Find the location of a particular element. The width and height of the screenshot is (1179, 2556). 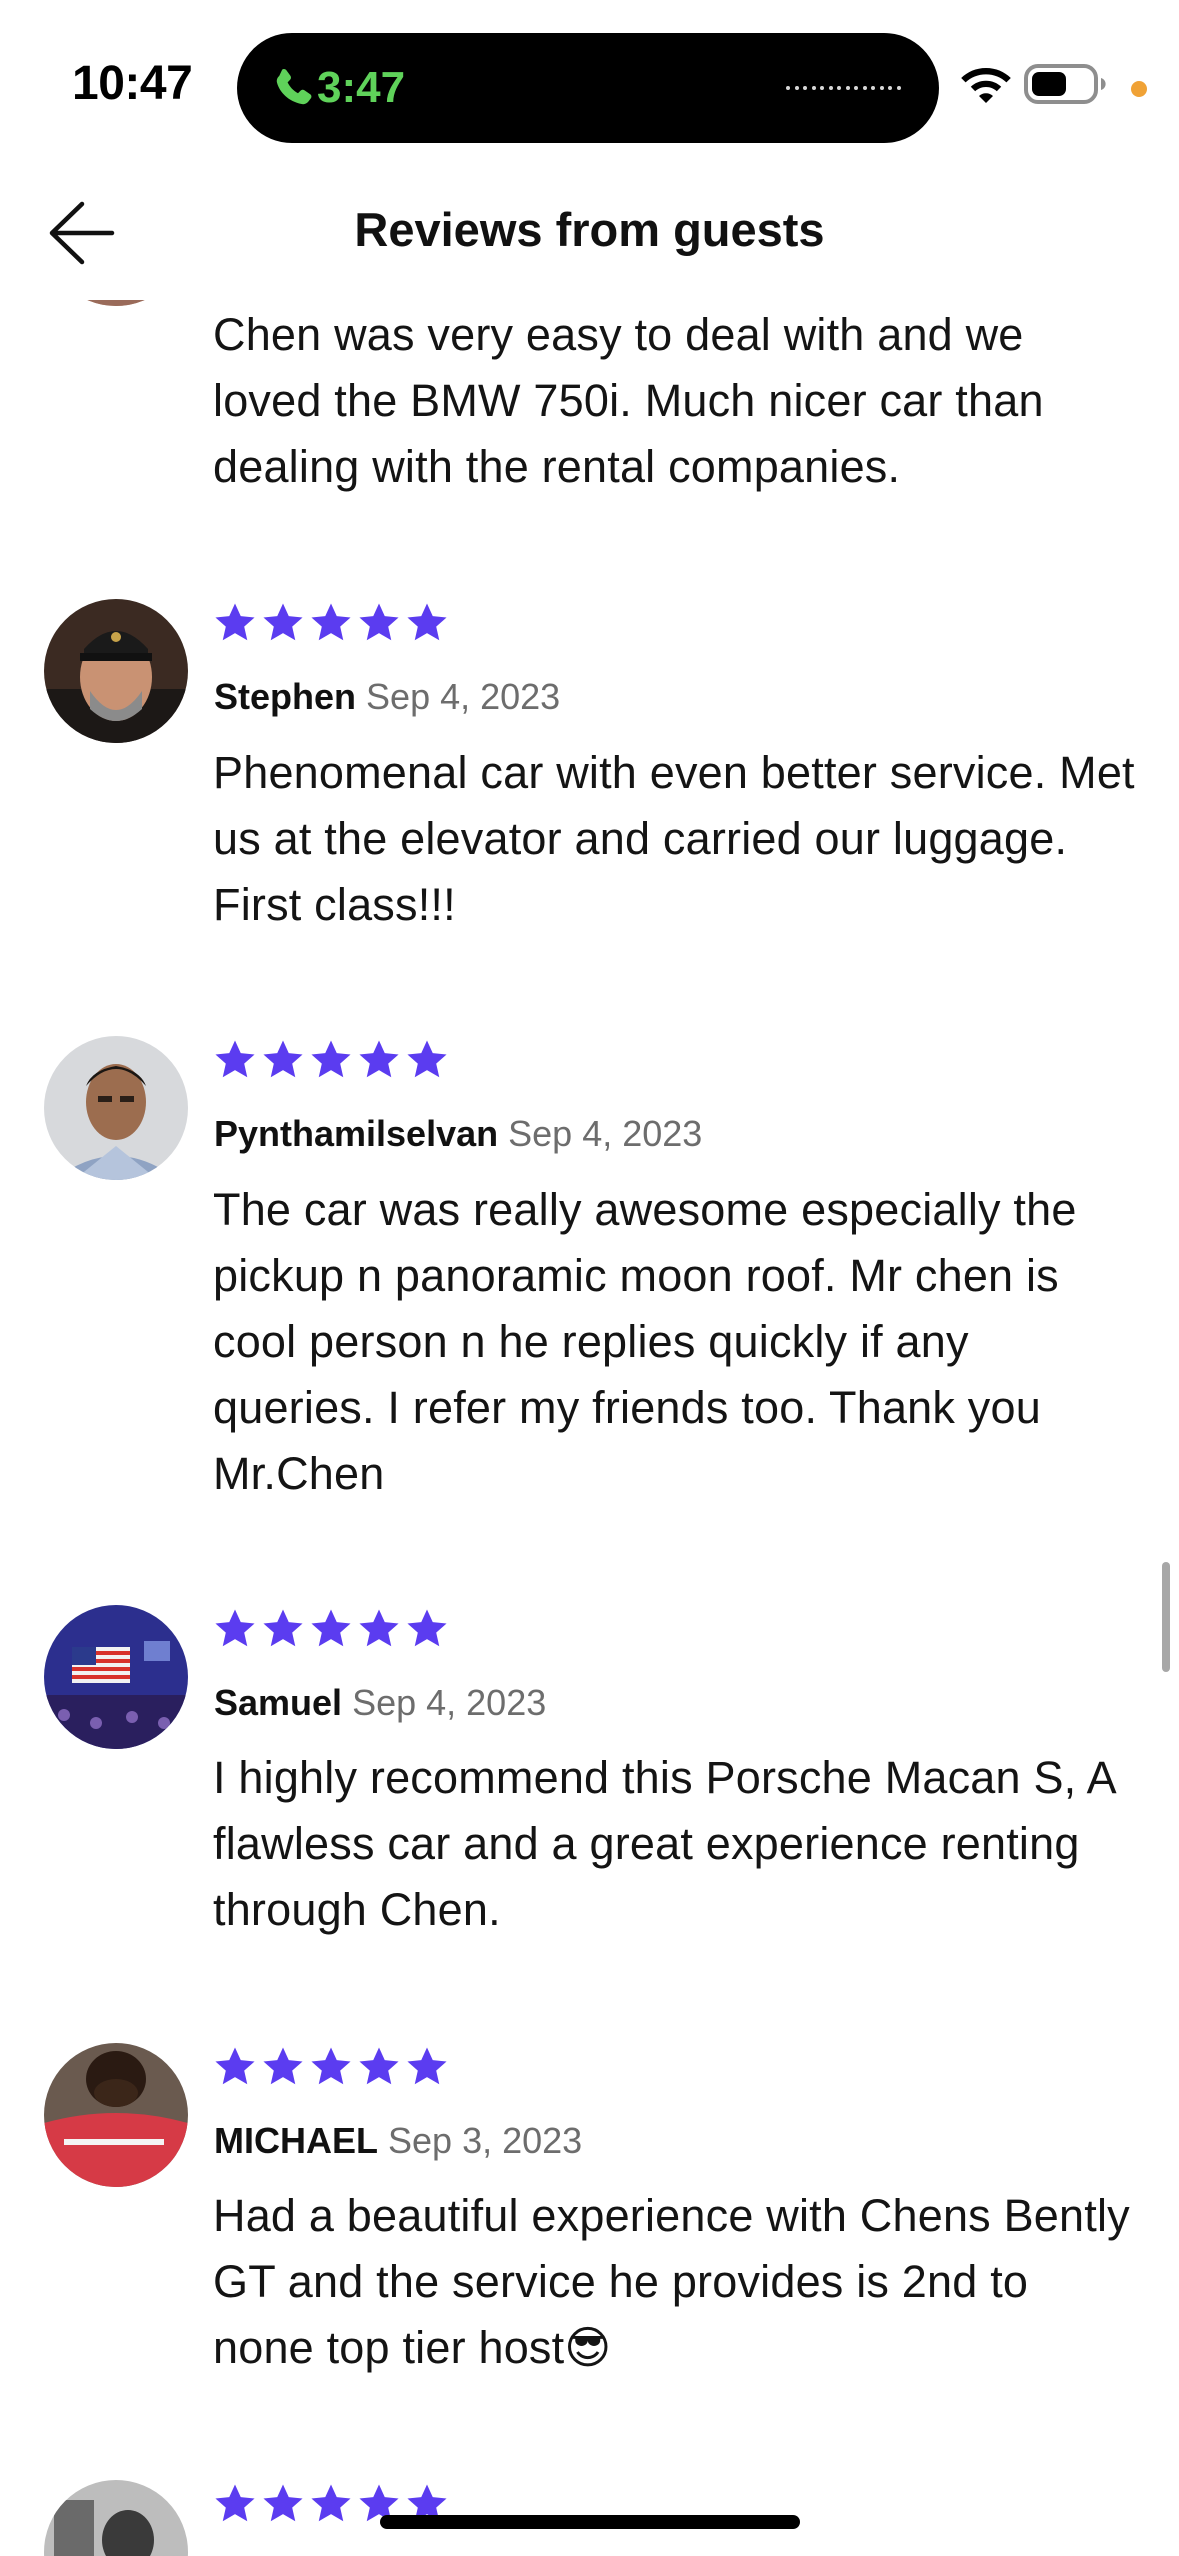

review-meta: Stephen Sep 4, 2023 is located at coordinates (387, 697).